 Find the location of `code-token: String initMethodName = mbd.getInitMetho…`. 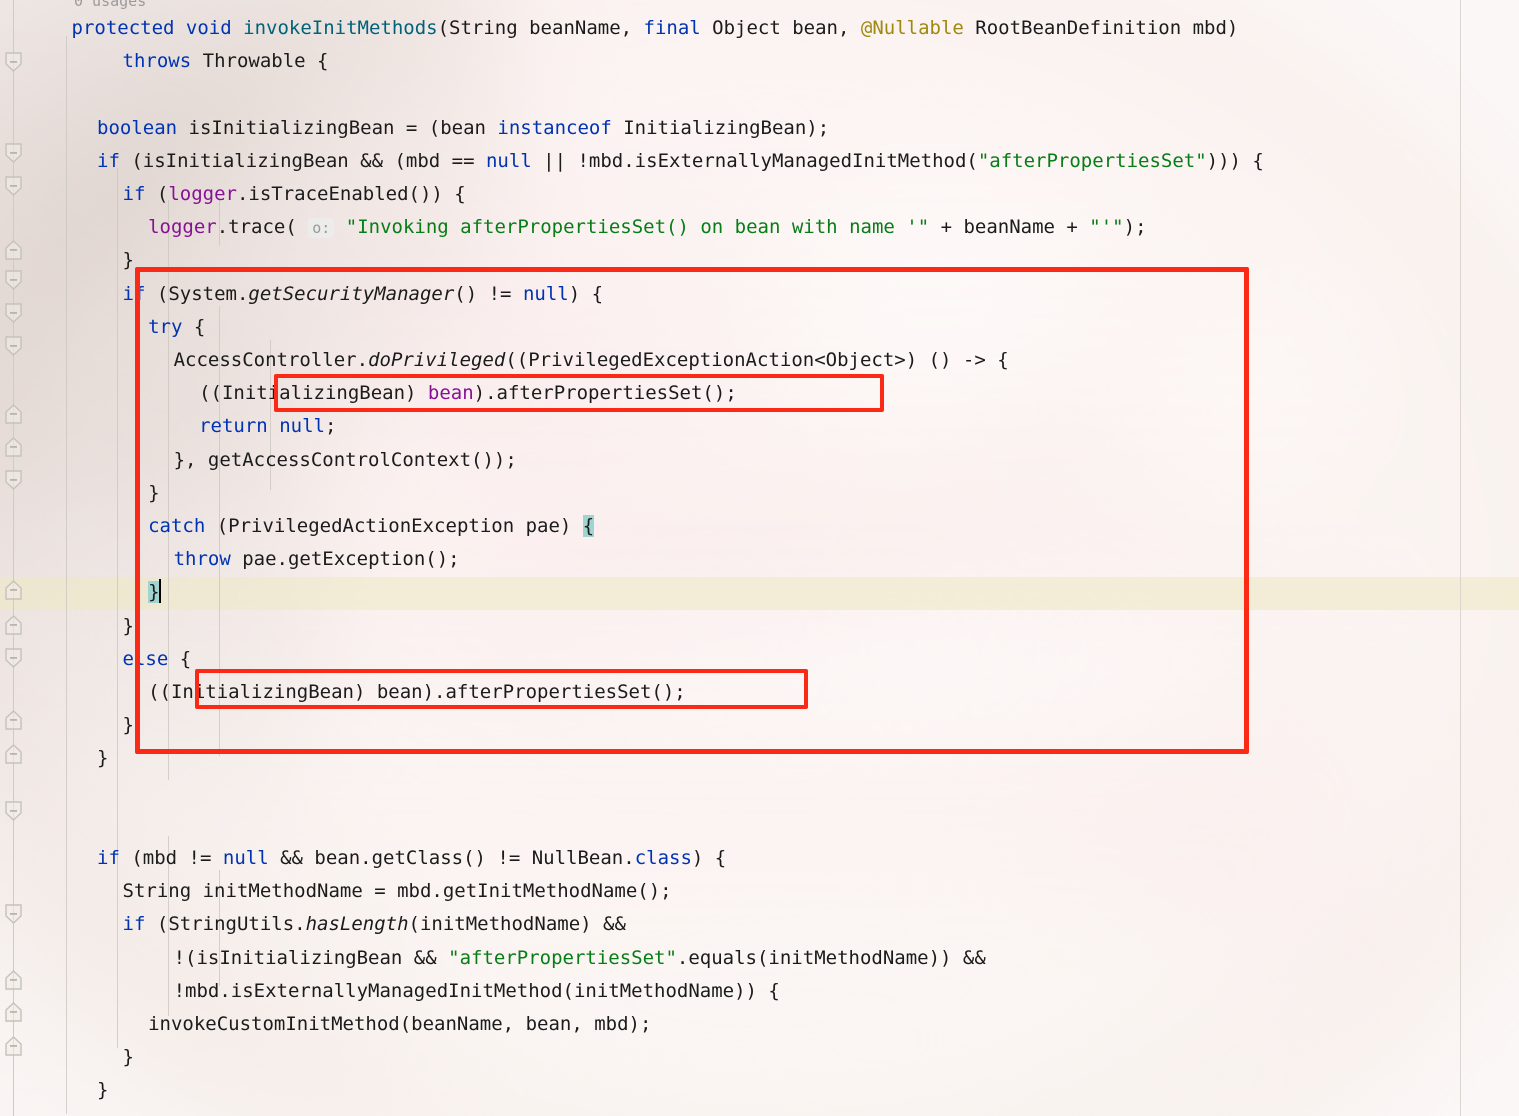

code-token: String initMethodName = mbd.getInitMetho… is located at coordinates (397, 891).